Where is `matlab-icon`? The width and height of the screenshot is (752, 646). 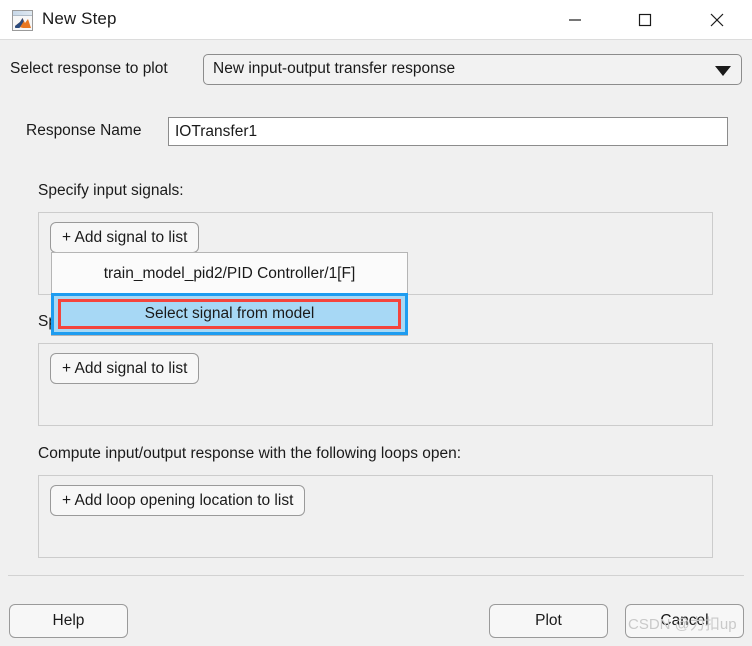
matlab-icon is located at coordinates (22, 20).